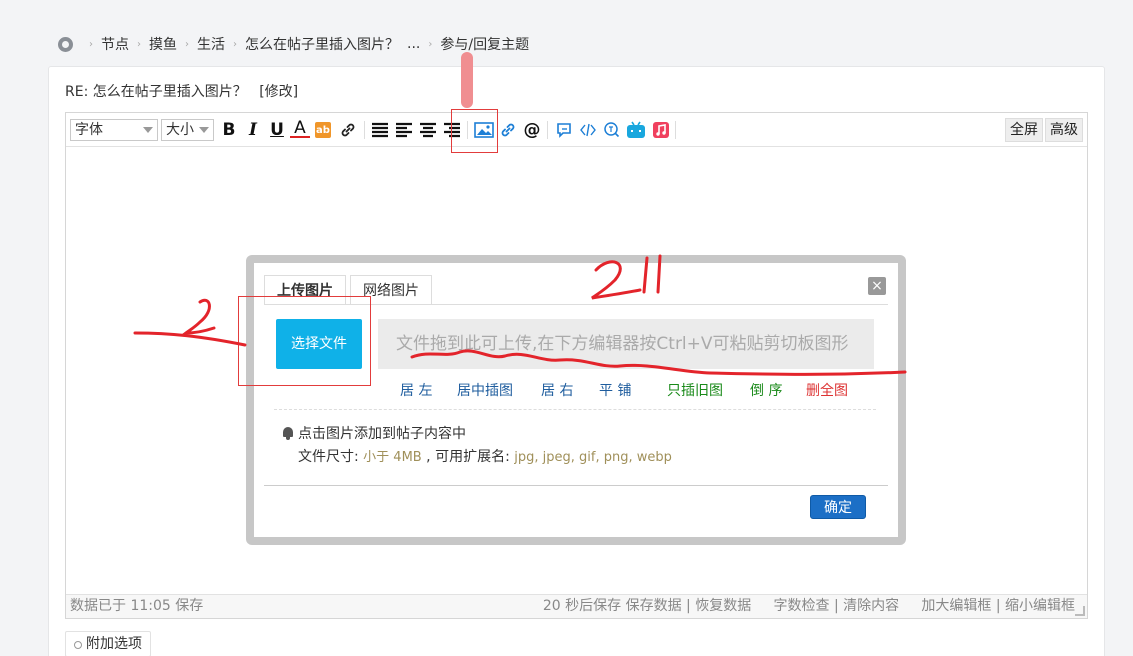 Image resolution: width=1133 pixels, height=656 pixels. What do you see at coordinates (1064, 130) in the screenshot?
I see `advanced-button: 高级` at bounding box center [1064, 130].